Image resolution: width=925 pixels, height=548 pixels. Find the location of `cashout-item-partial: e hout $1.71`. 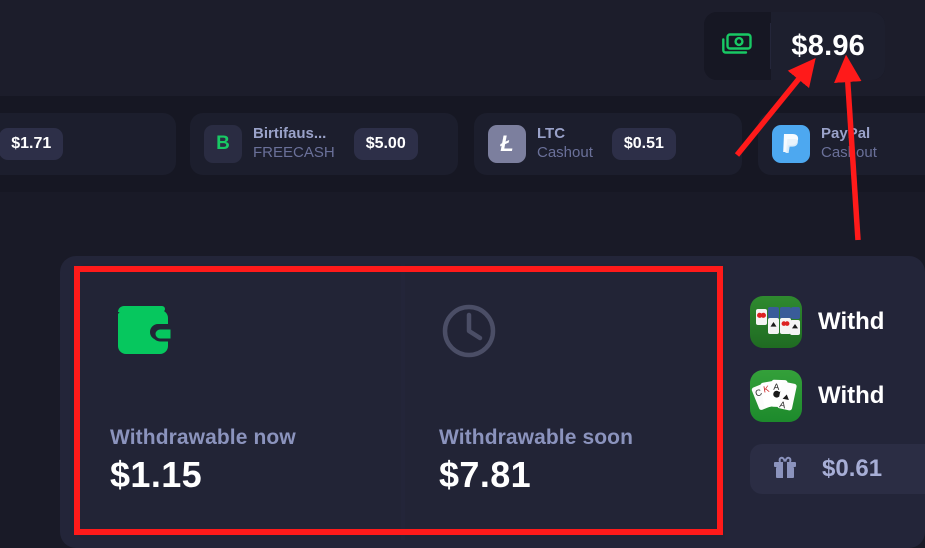

cashout-item-partial: e hout $1.71 is located at coordinates (88, 144).